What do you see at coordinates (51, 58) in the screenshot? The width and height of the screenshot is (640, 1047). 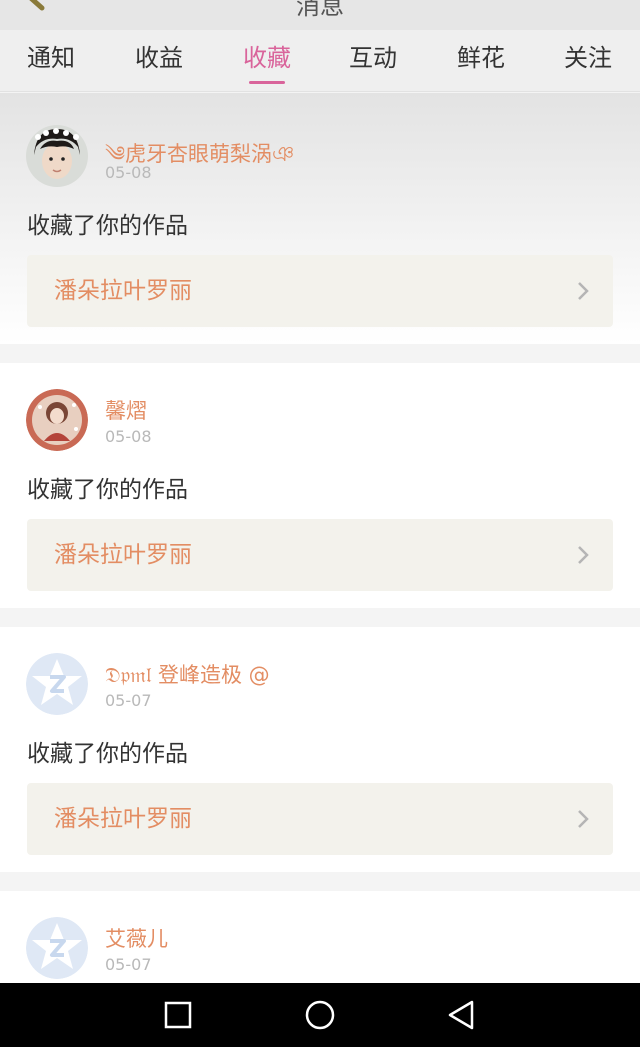 I see `tab-label: 通知` at bounding box center [51, 58].